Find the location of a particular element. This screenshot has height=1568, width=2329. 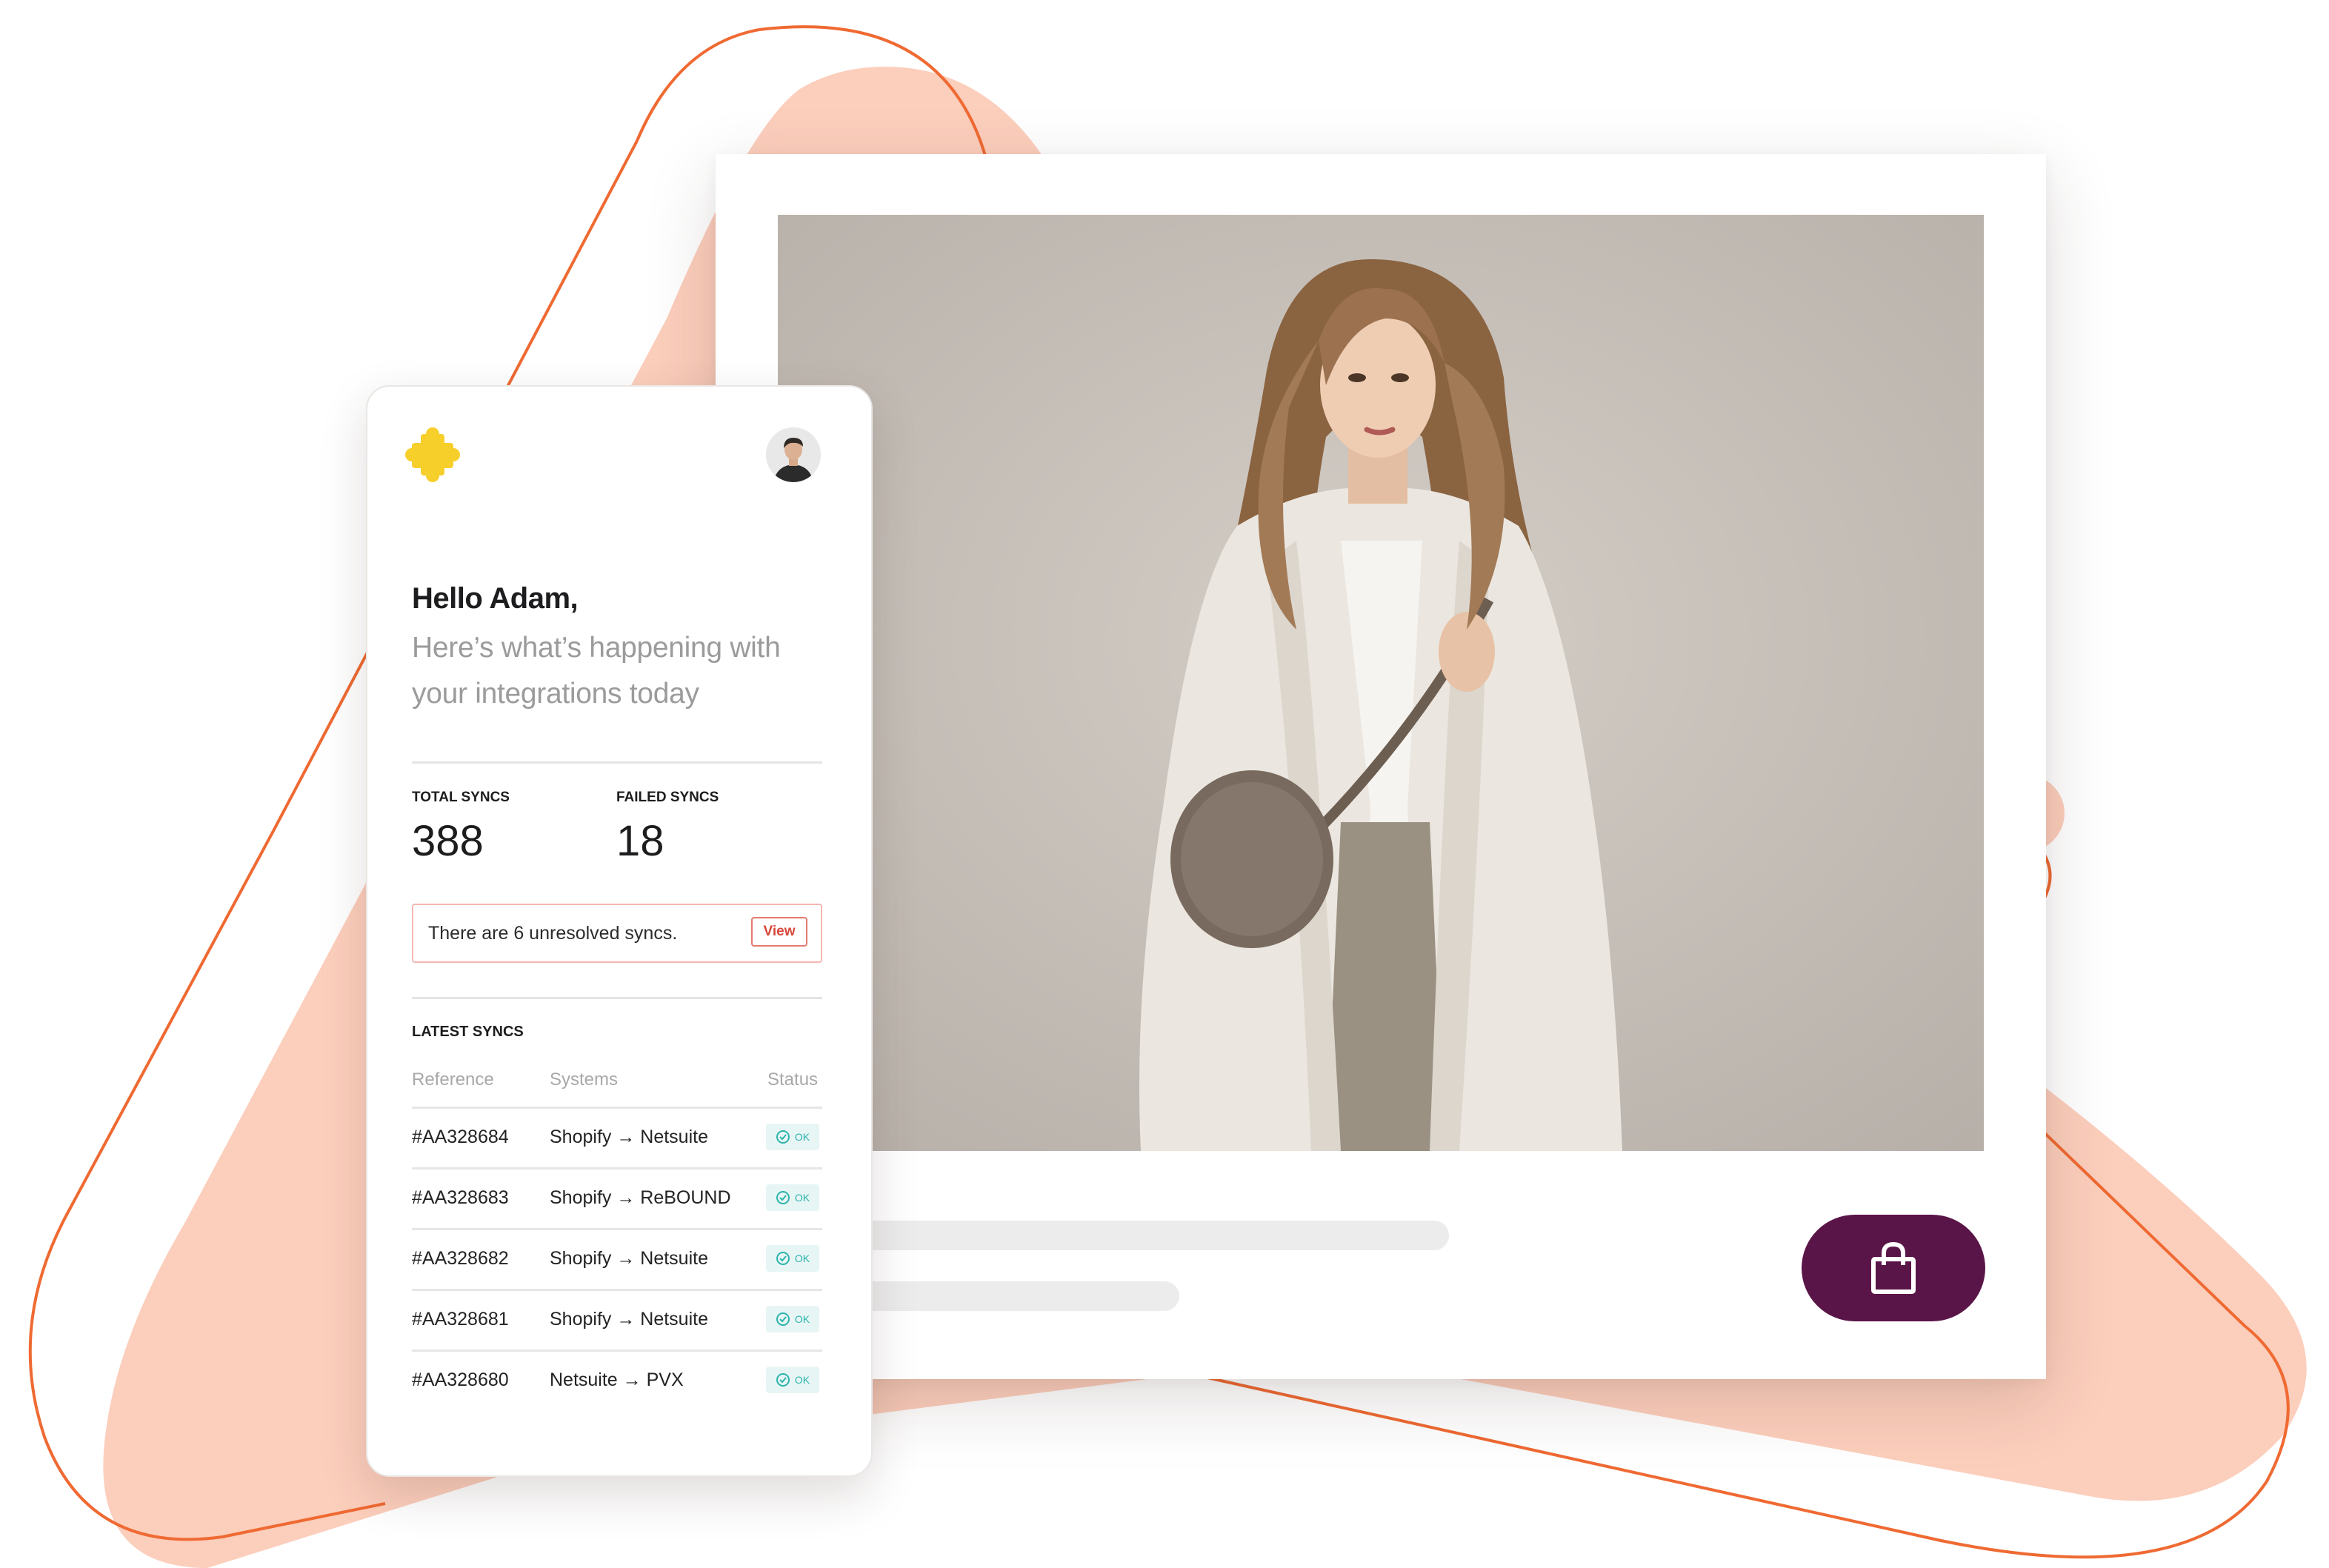

failed-syncs-value: 18 is located at coordinates (640, 841).